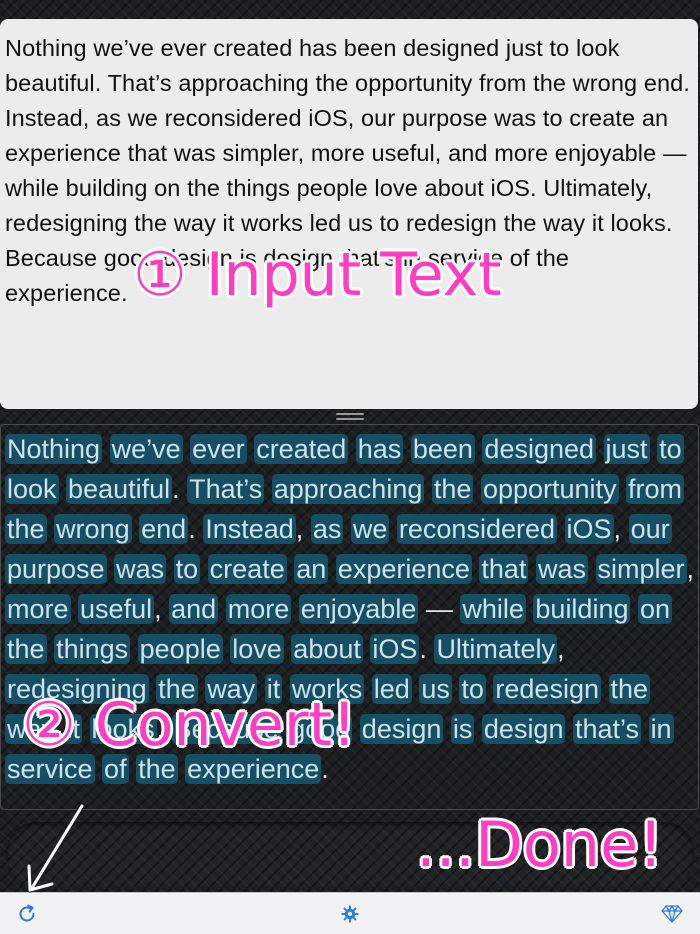 Image resolution: width=700 pixels, height=934 pixels. What do you see at coordinates (539, 449) in the screenshot?
I see `word-chip: designed` at bounding box center [539, 449].